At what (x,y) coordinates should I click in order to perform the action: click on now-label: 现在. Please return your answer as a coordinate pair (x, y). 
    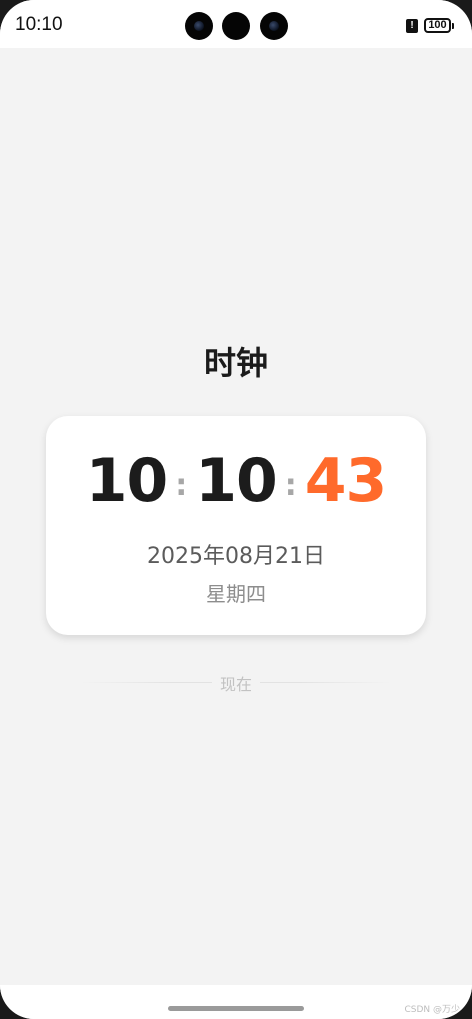
    Looking at the image, I should click on (236, 683).